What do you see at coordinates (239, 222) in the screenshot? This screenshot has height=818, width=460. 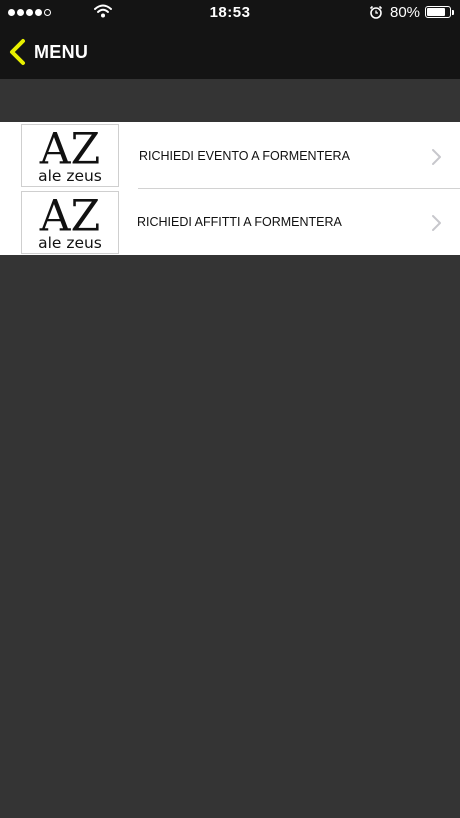 I see `menu-item-label: RICHIEDI AFFITTI A FORMENTERA` at bounding box center [239, 222].